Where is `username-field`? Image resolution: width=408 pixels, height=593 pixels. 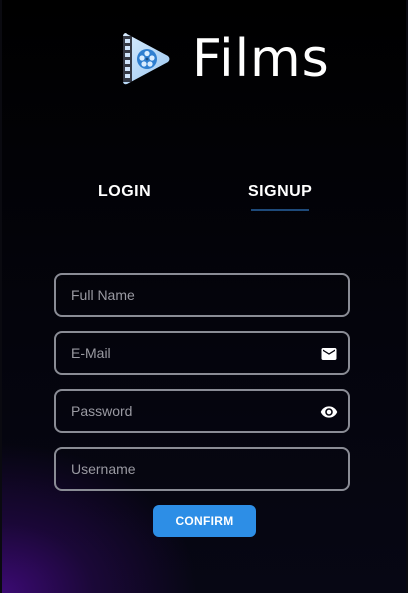
username-field is located at coordinates (202, 469).